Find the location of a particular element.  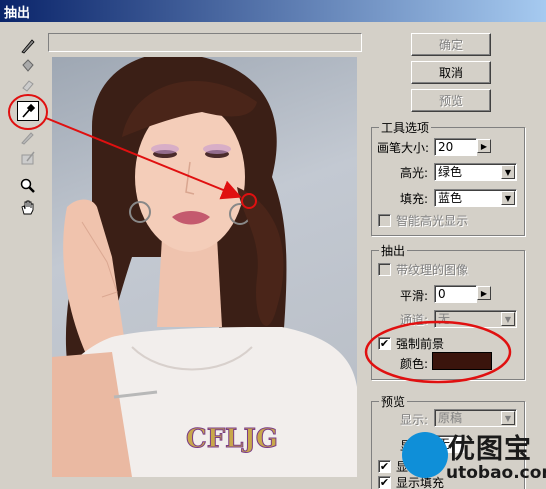

show-option-checkbox: ✔ is located at coordinates (384, 466).